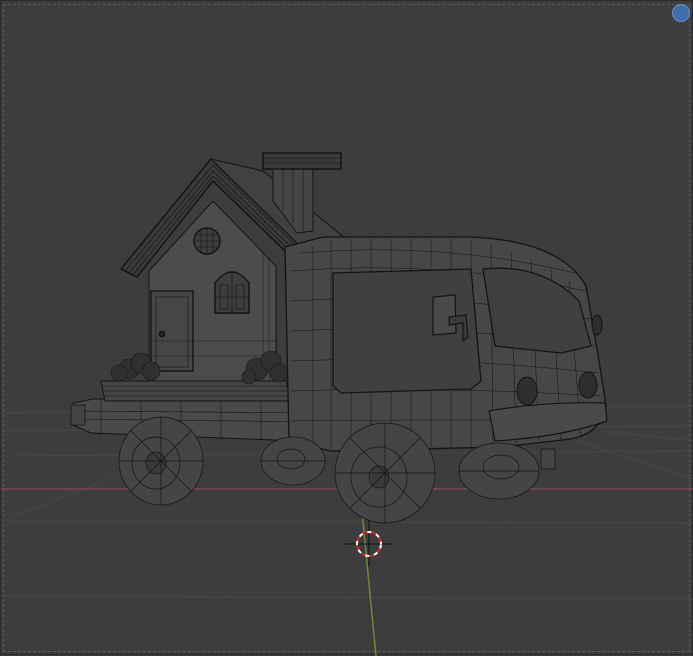  I want to click on chimney-cap, so click(302, 161).